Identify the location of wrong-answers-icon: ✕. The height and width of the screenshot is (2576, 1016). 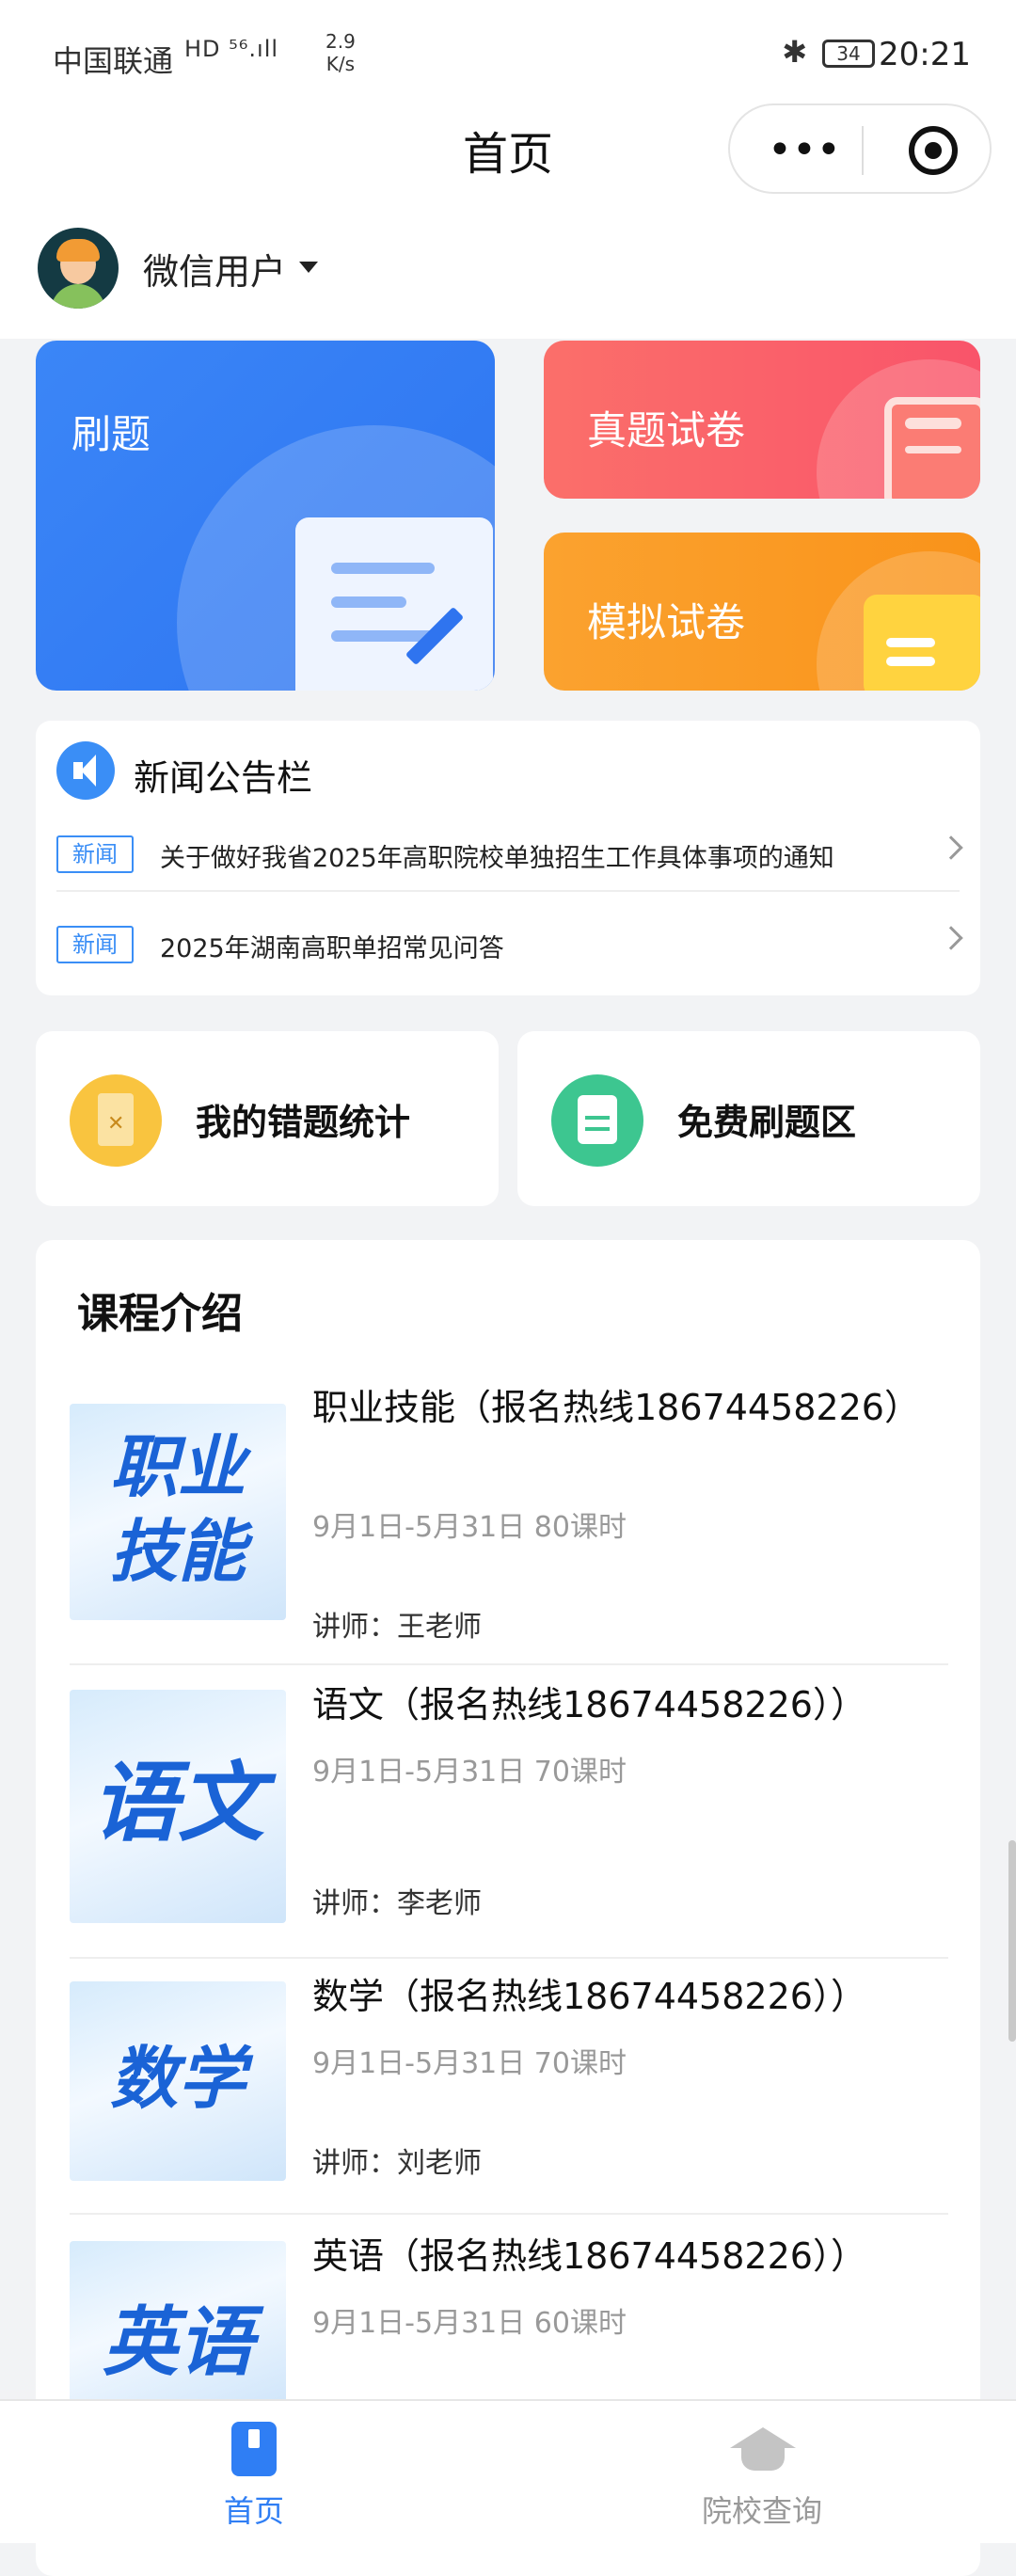
(116, 1120).